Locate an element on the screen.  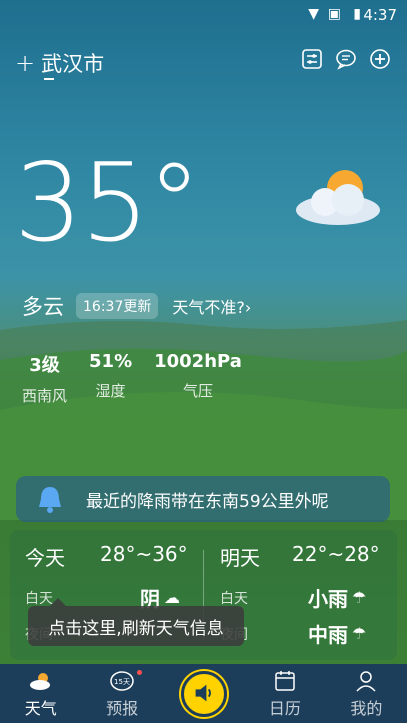
bottom-nav: 天气 15天 预报 日历 我的 is located at coordinates (203, 693).